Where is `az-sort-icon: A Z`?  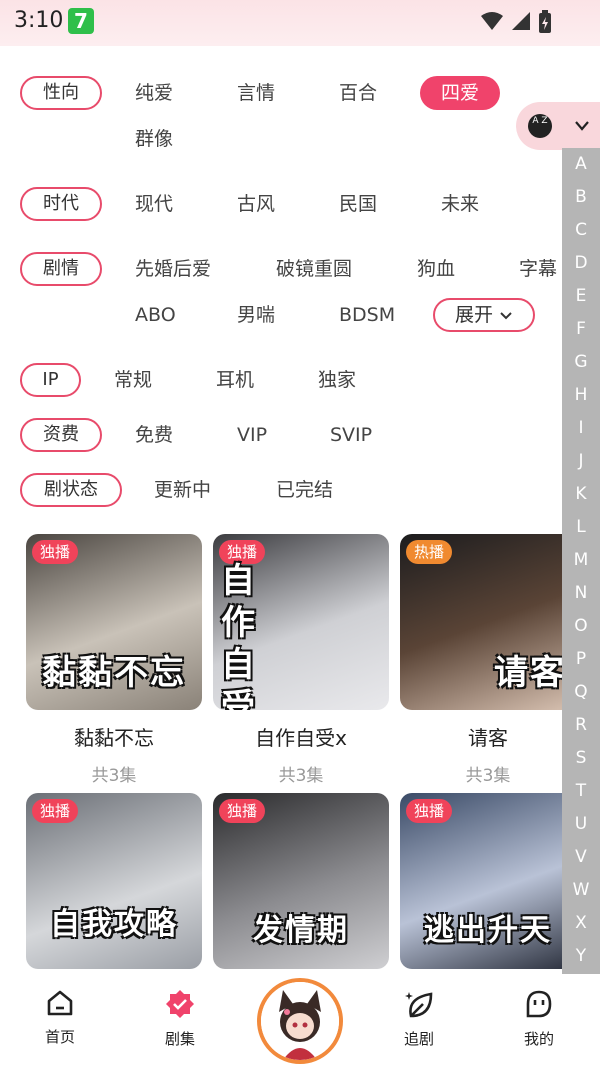 az-sort-icon: A Z is located at coordinates (540, 126).